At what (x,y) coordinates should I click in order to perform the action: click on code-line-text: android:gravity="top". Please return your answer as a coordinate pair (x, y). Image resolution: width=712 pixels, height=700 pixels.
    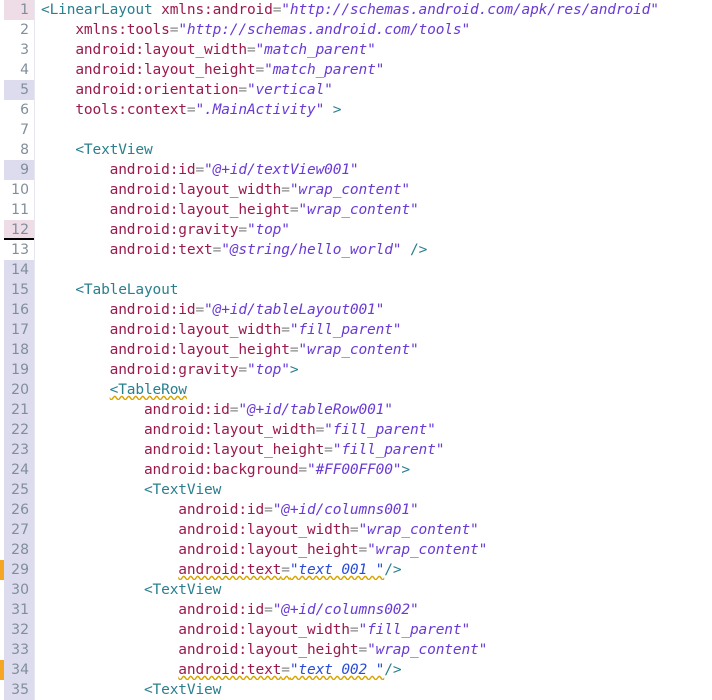
    Looking at the image, I should click on (373, 230).